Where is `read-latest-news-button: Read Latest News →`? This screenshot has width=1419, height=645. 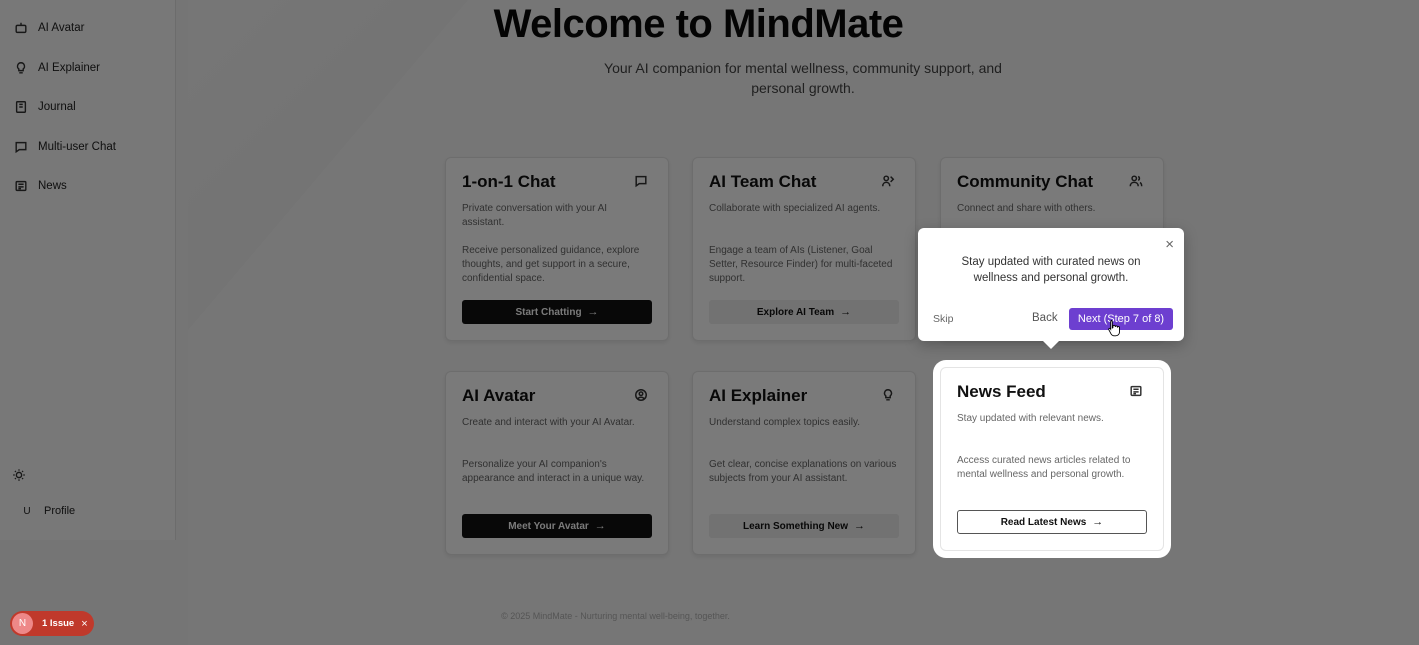 read-latest-news-button: Read Latest News → is located at coordinates (1052, 522).